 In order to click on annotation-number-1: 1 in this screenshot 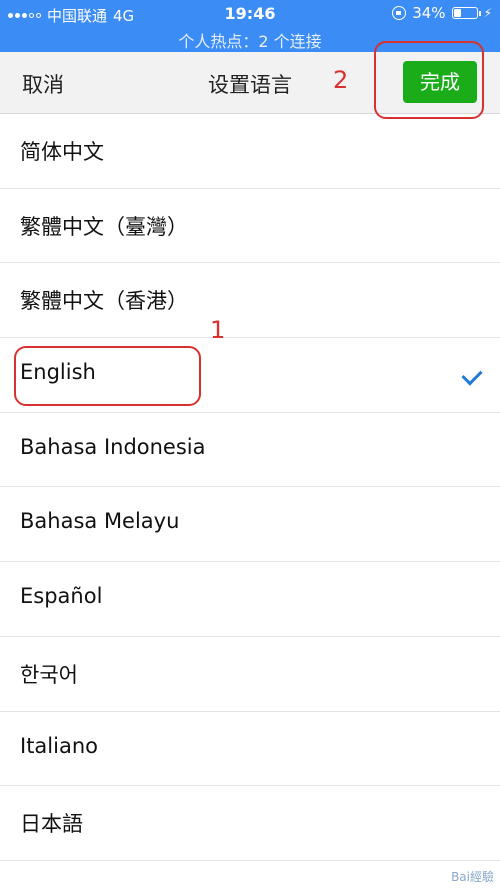, I will do `click(218, 330)`.